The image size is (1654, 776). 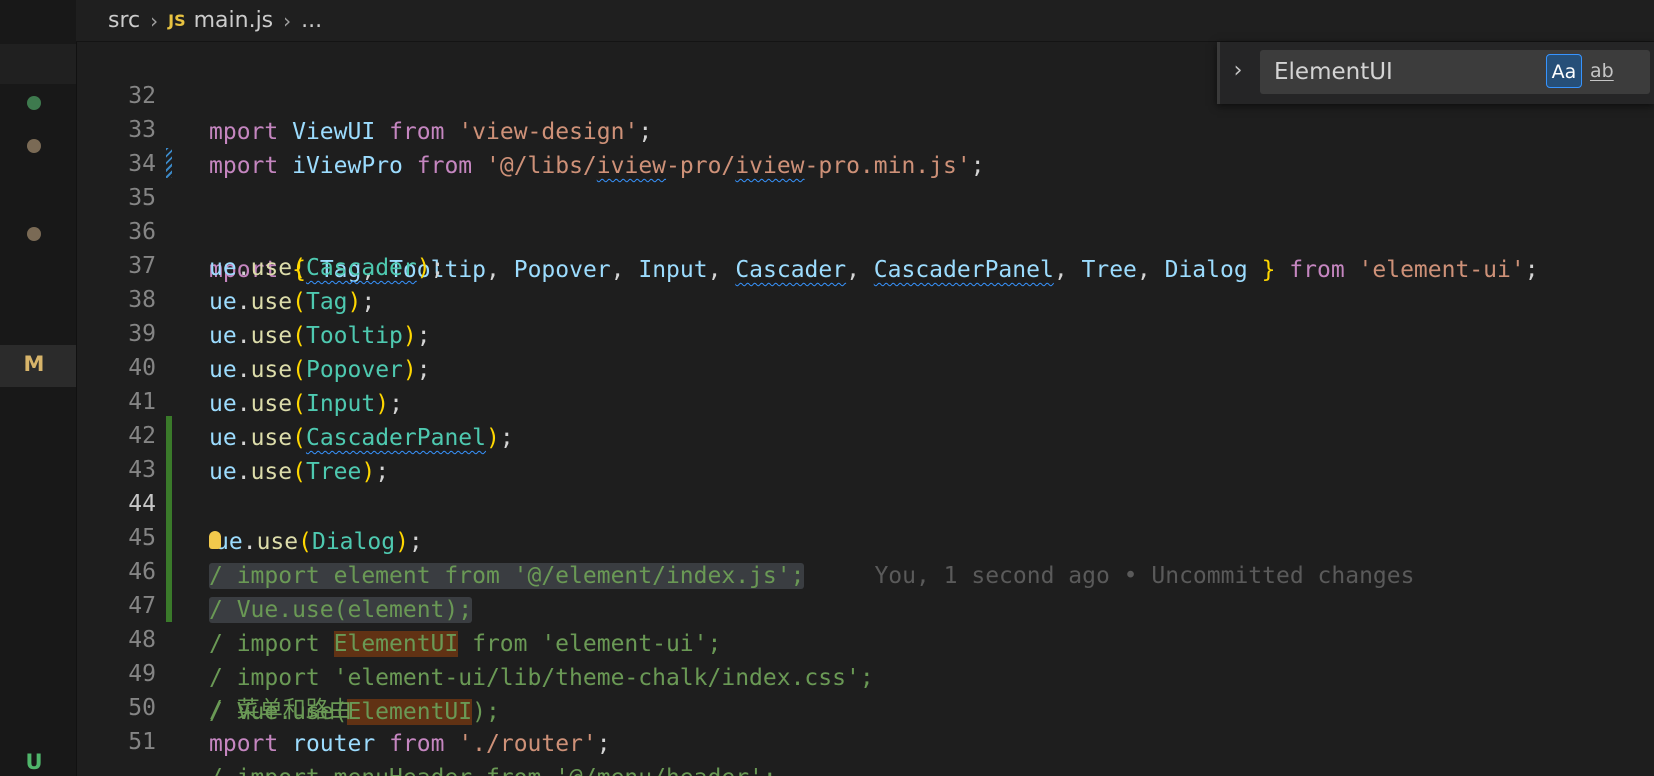 I want to click on code-line: 41 ue.use(CascaderPanel);, so click(x=865, y=399).